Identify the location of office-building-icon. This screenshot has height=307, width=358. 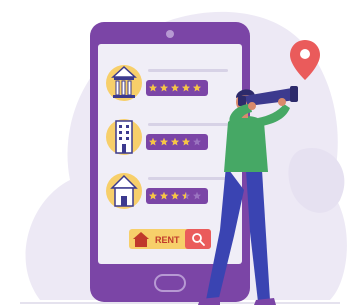
(124, 137).